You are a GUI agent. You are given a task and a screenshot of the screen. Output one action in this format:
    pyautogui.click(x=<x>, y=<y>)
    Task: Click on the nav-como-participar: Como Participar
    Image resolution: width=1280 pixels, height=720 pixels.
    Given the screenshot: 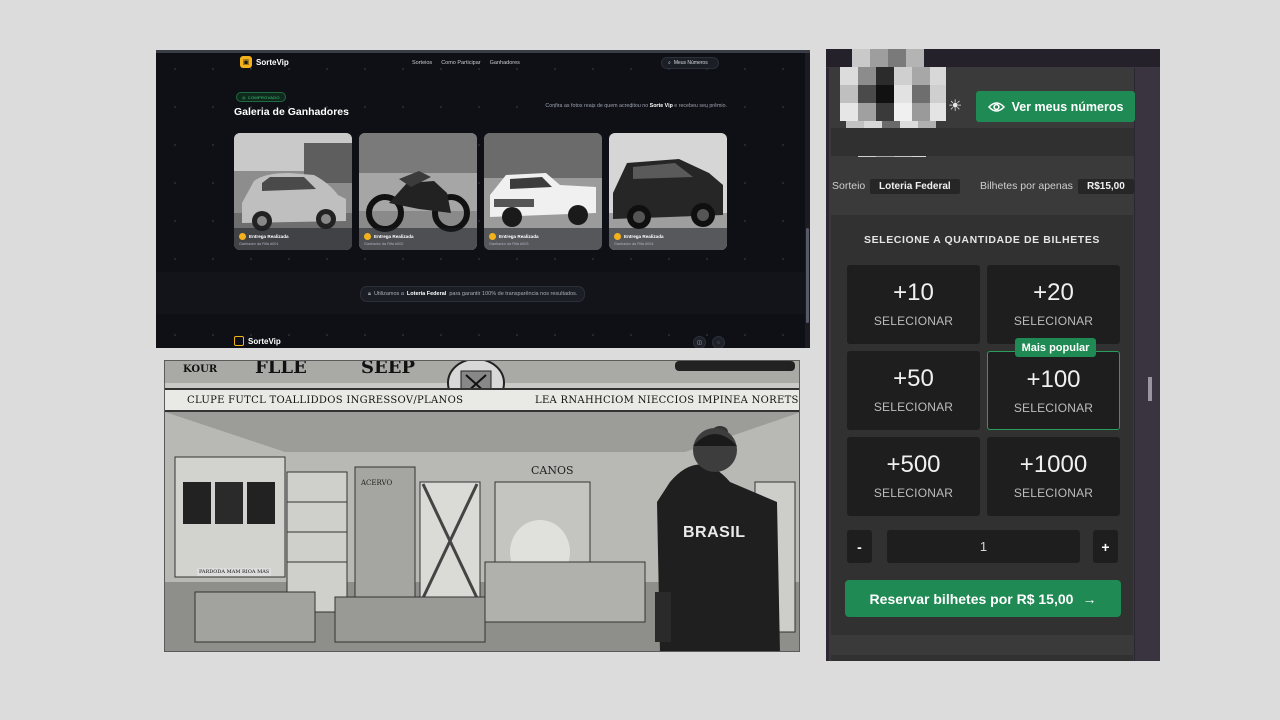 What is the action you would take?
    pyautogui.click(x=460, y=63)
    